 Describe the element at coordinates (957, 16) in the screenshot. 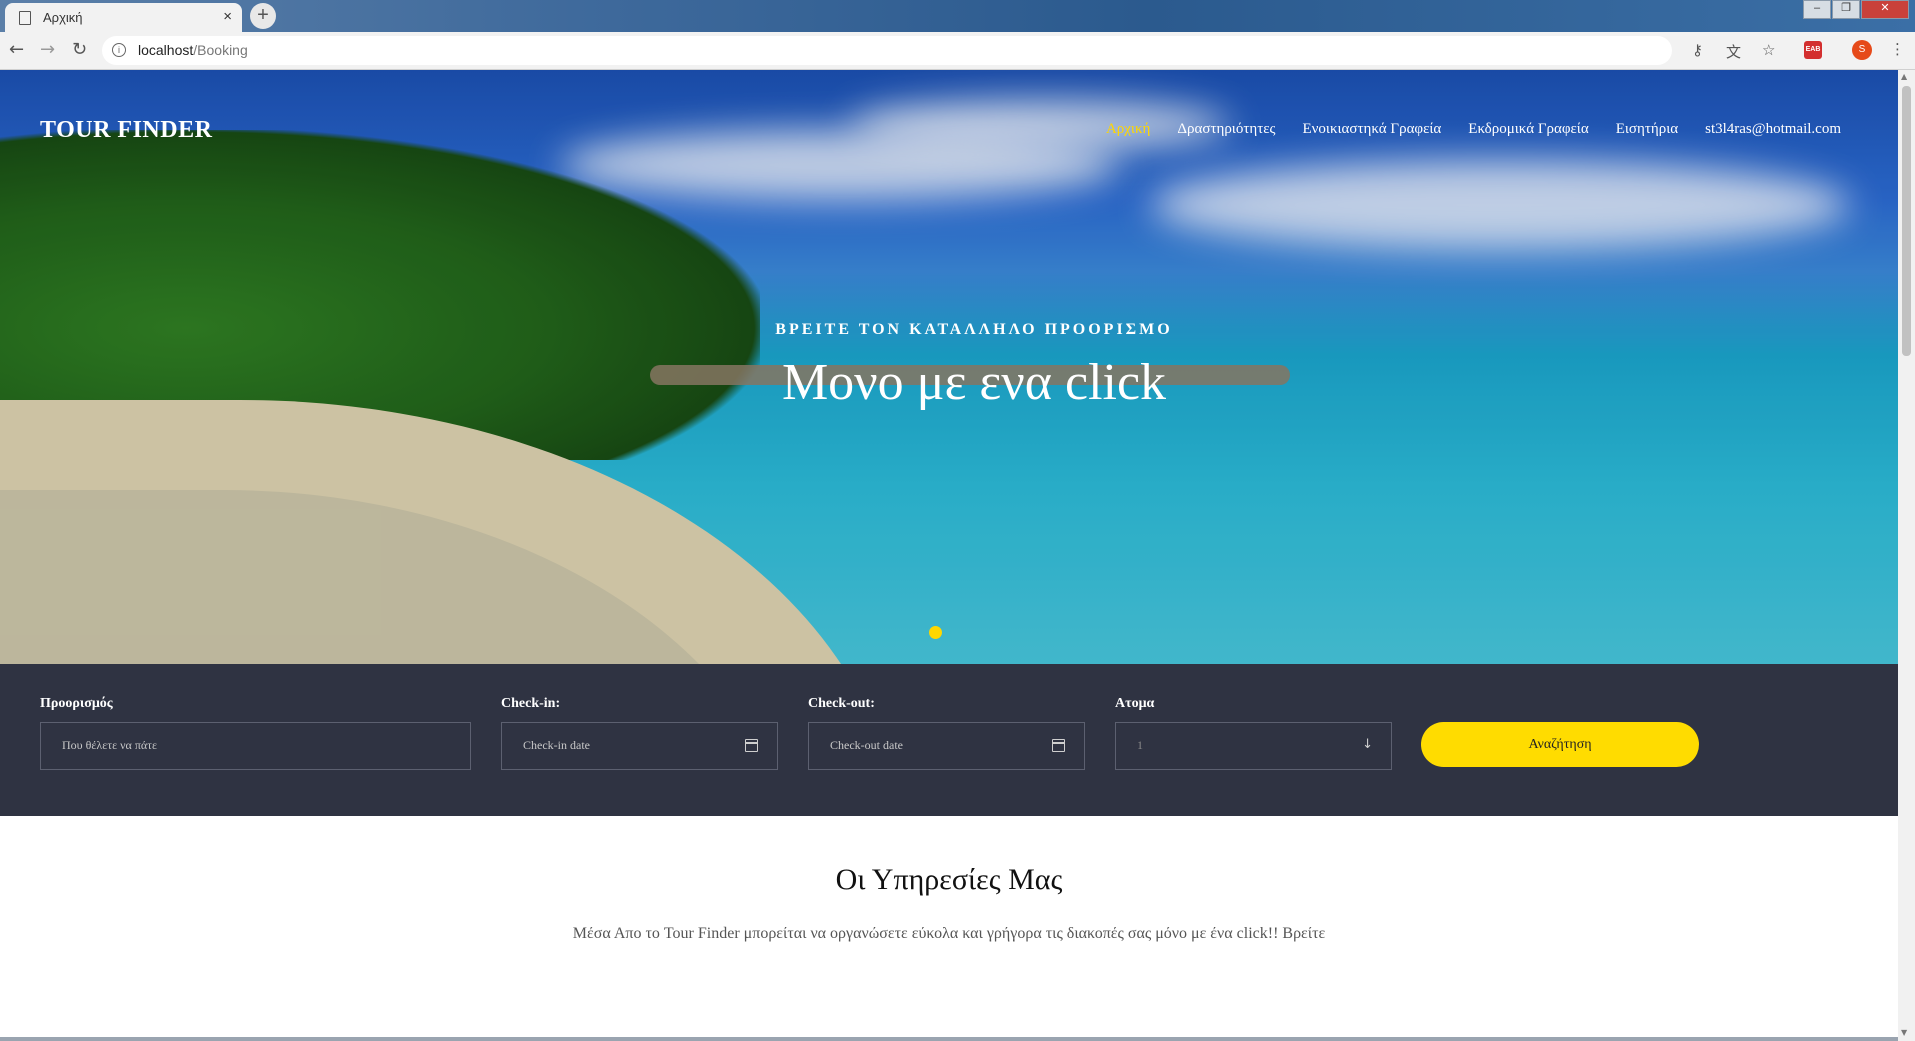

I see `browser-tab-strip: Αρχική × + – ❐ ✕` at that location.